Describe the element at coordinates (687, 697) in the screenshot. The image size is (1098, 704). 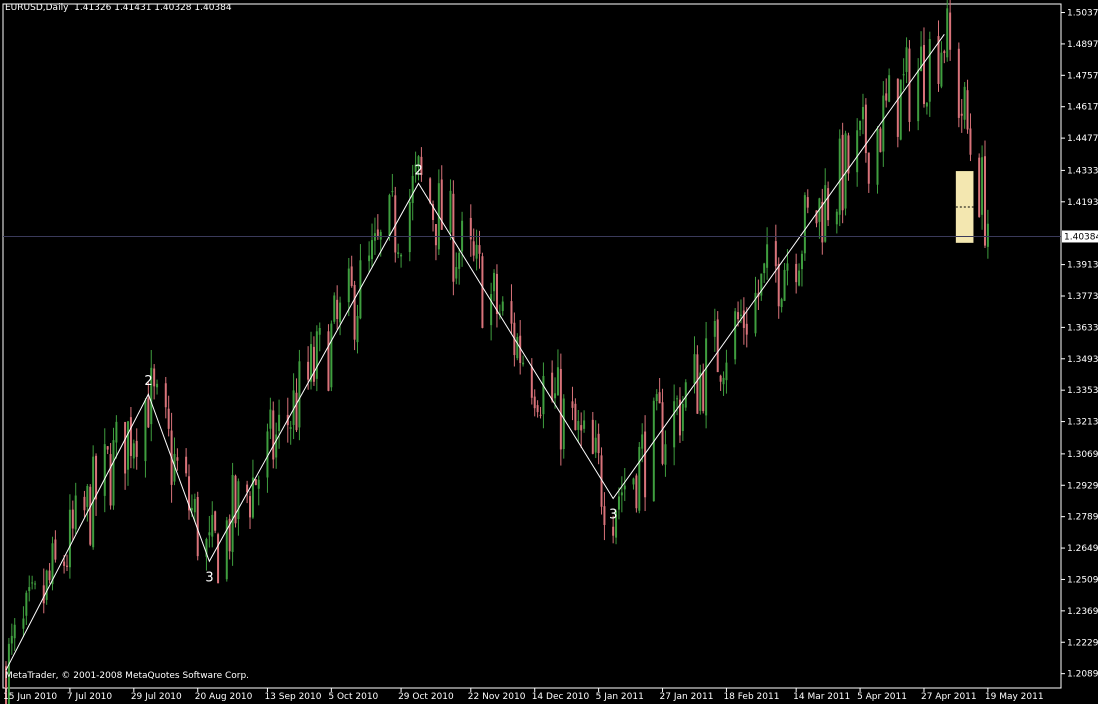
I see `x-tick-label: 27 Jan 2011` at that location.